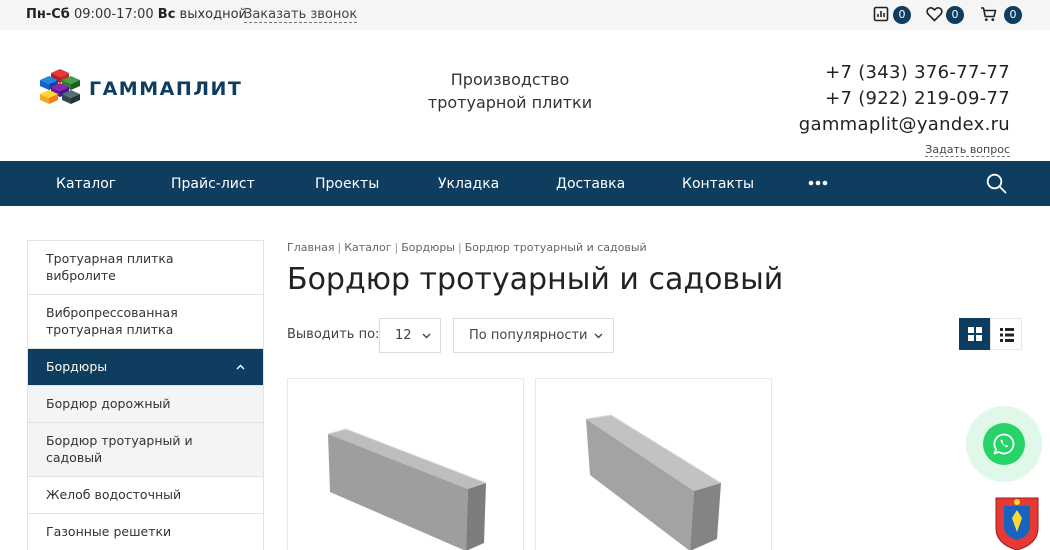 This screenshot has width=1050, height=550. I want to click on nav-laying: Укладка, so click(468, 184).